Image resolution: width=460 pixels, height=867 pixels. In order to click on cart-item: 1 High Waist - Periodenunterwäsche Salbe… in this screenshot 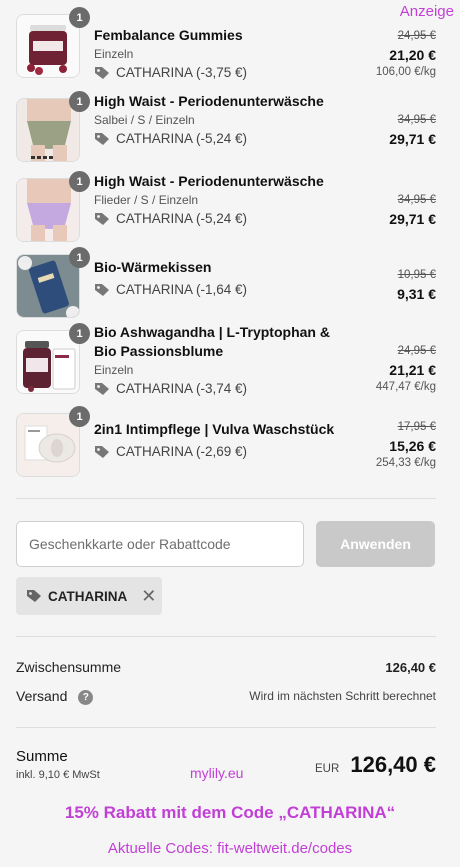, I will do `click(226, 131)`.